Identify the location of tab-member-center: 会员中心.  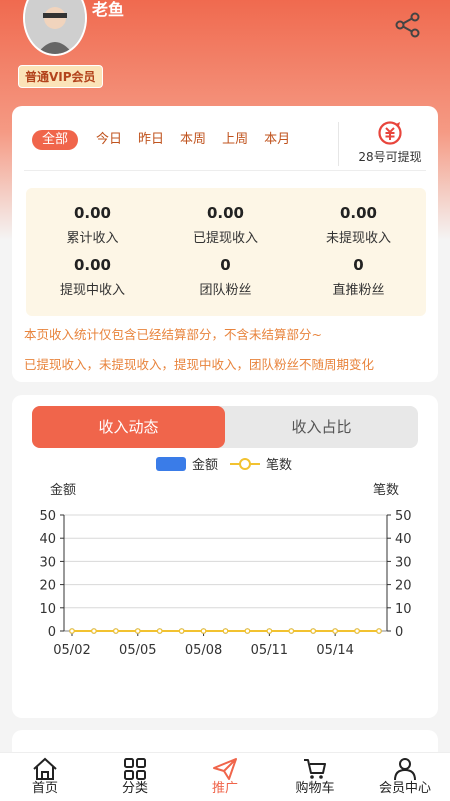
(405, 777).